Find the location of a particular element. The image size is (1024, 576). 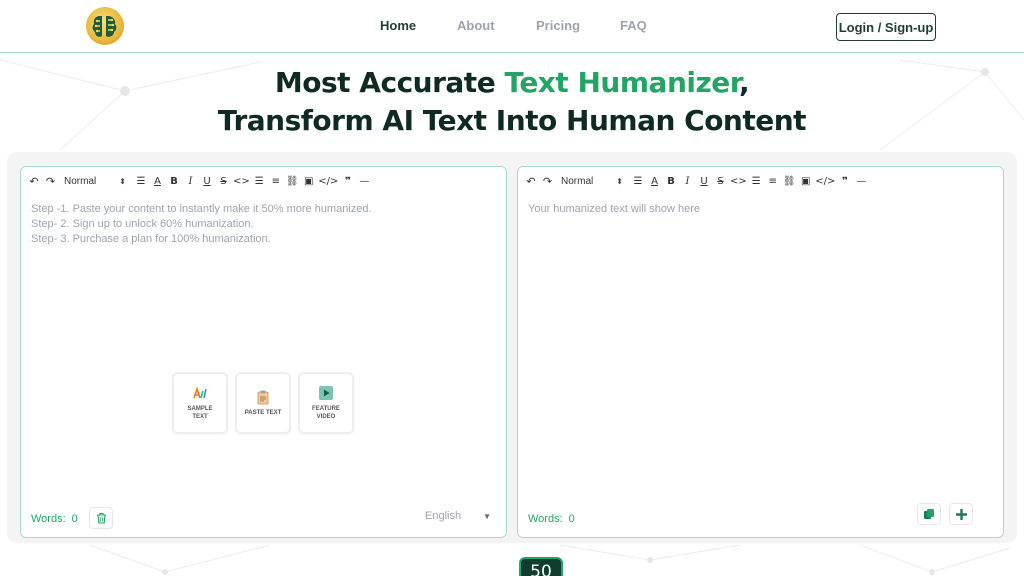

brain-circuit-icon is located at coordinates (104, 26).